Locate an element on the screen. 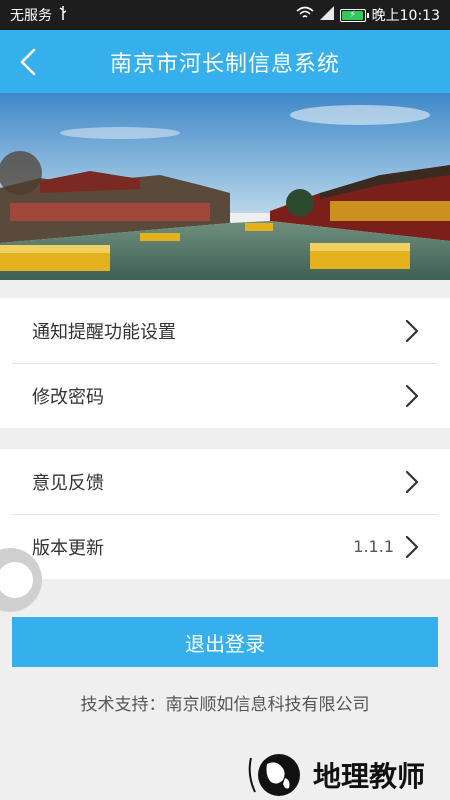 The image size is (450, 800). row-label: 版本更新 is located at coordinates (68, 548).